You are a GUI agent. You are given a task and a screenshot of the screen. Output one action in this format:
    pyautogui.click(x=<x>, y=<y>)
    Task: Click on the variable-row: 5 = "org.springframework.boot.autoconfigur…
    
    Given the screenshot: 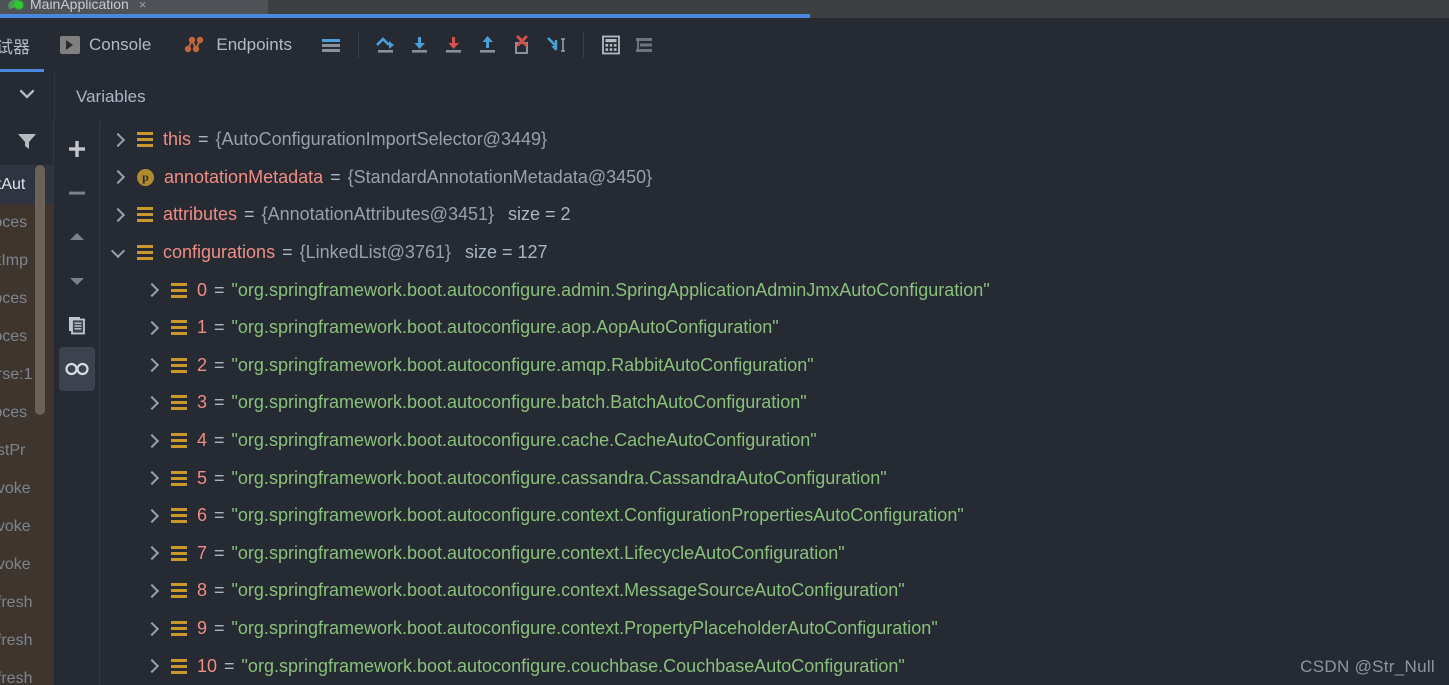 What is the action you would take?
    pyautogui.click(x=775, y=478)
    